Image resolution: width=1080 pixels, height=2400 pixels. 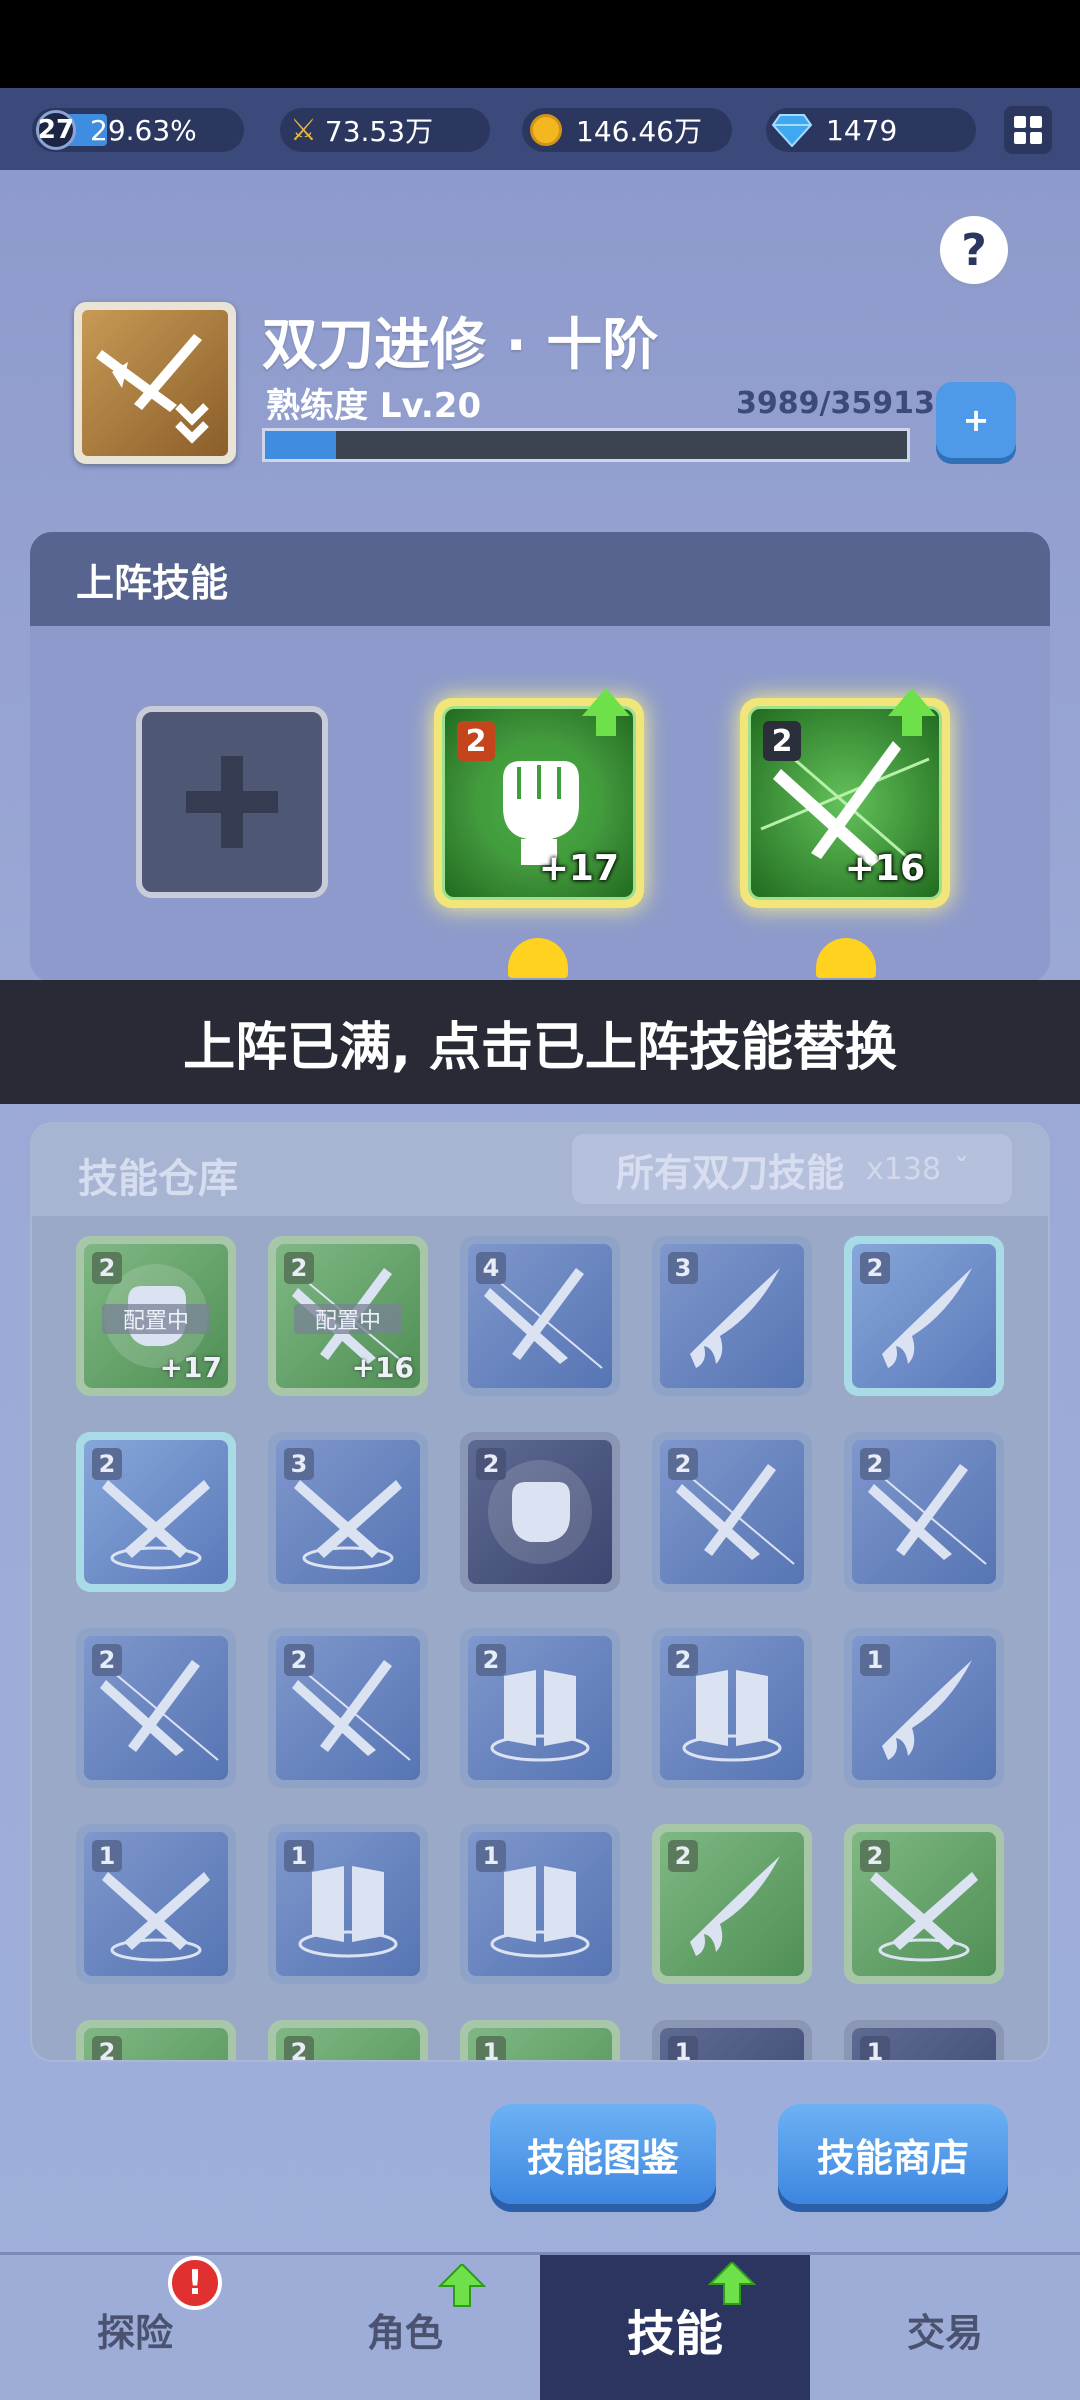 What do you see at coordinates (491, 1268) in the screenshot?
I see `skill-level-badge: 4` at bounding box center [491, 1268].